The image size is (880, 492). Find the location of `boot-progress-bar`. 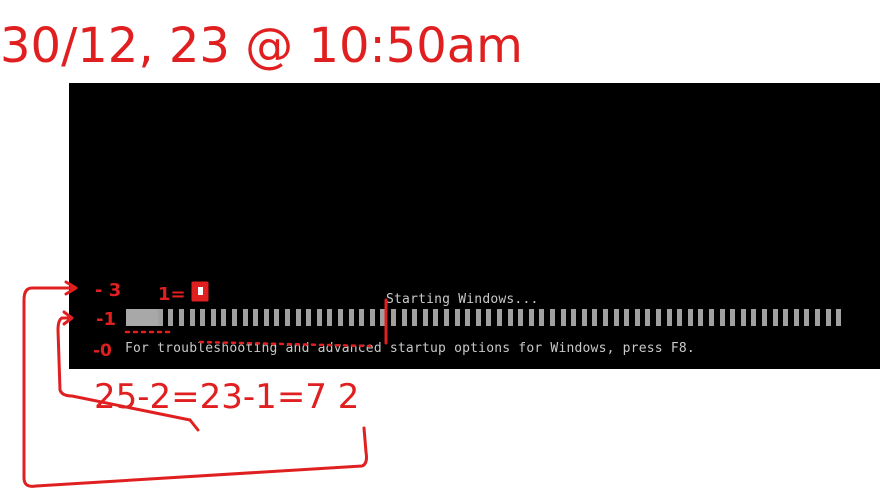

boot-progress-bar is located at coordinates (486, 317).